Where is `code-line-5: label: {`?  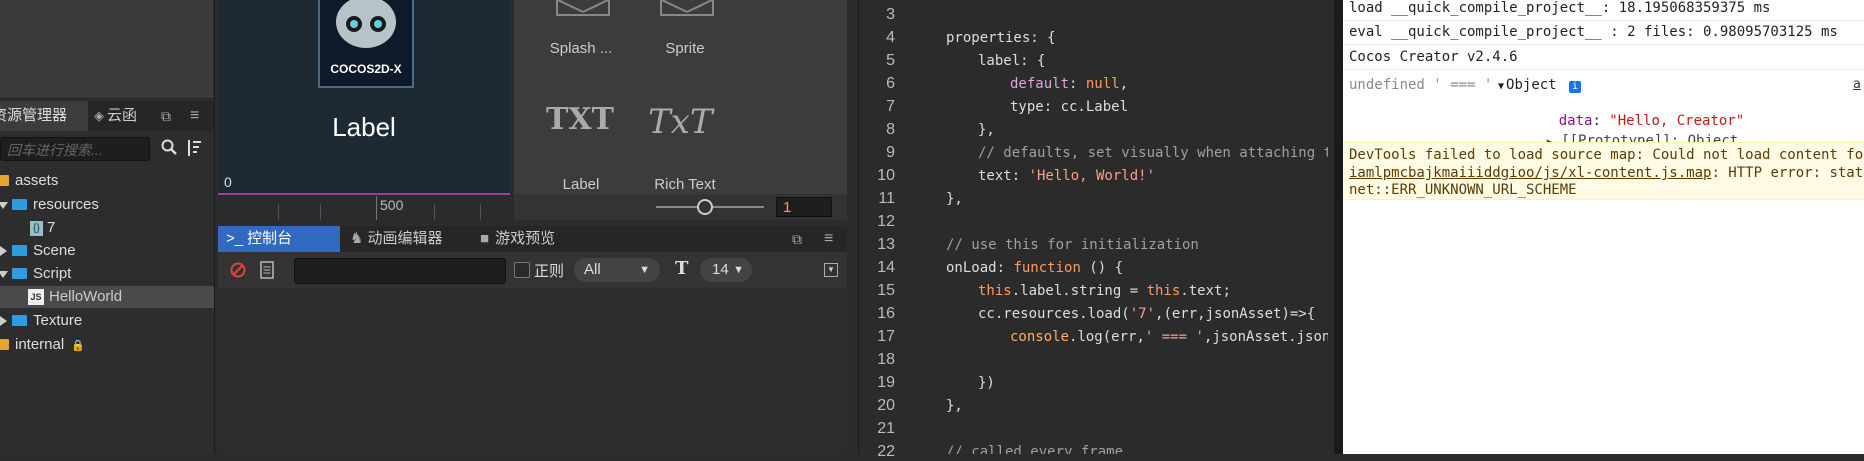 code-line-5: label: { is located at coordinates (1012, 61).